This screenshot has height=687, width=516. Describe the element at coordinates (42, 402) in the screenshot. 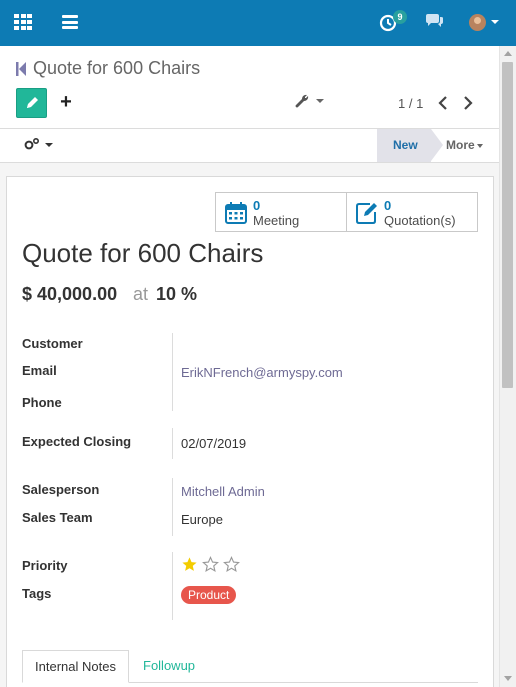

I see `phone-label: Phone` at that location.